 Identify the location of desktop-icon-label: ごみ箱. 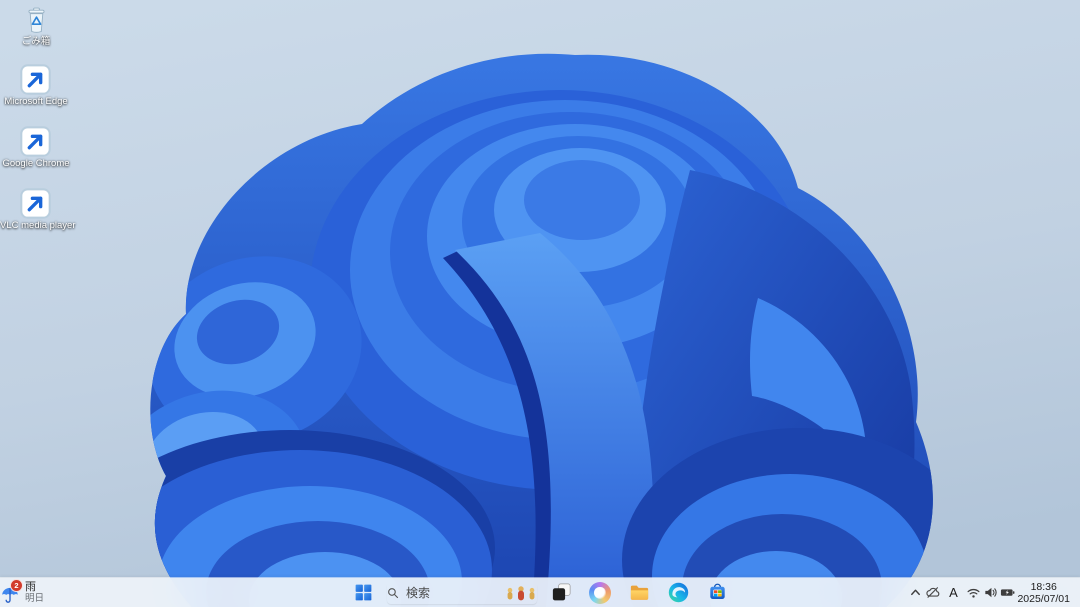
(36, 41).